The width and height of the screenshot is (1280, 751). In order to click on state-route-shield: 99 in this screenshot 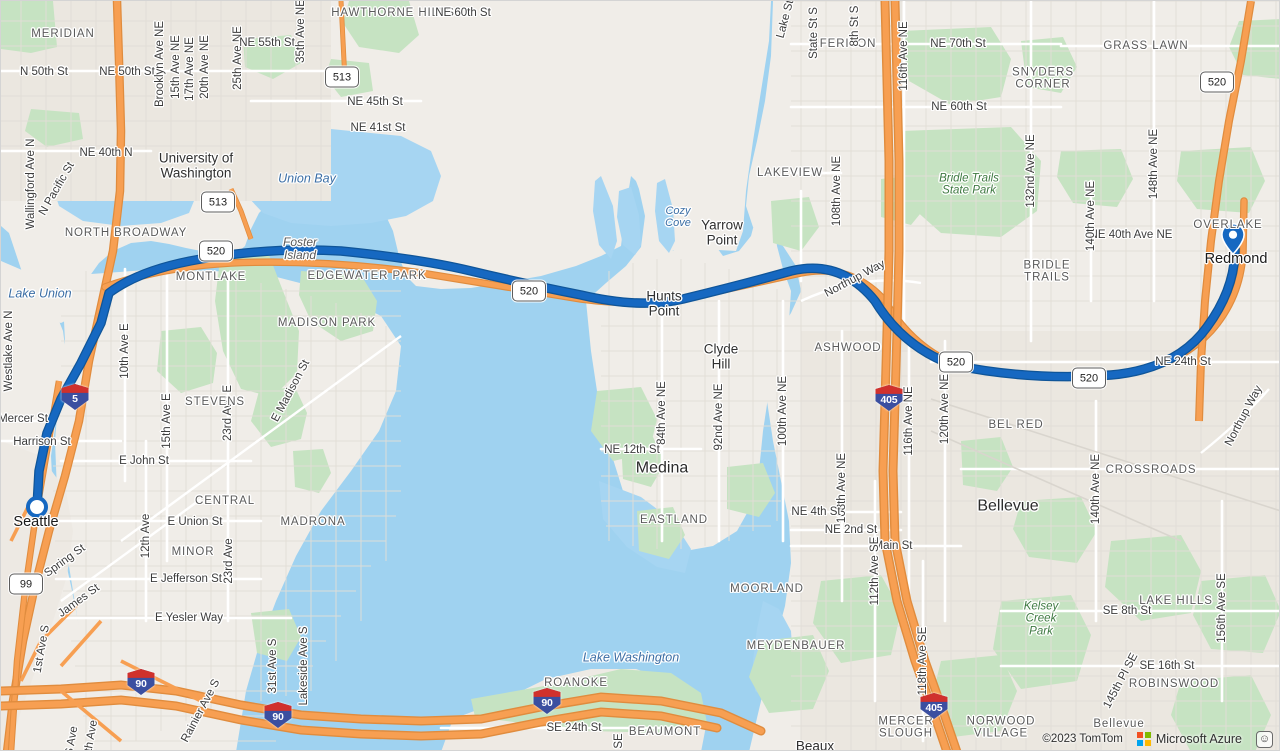, I will do `click(26, 584)`.